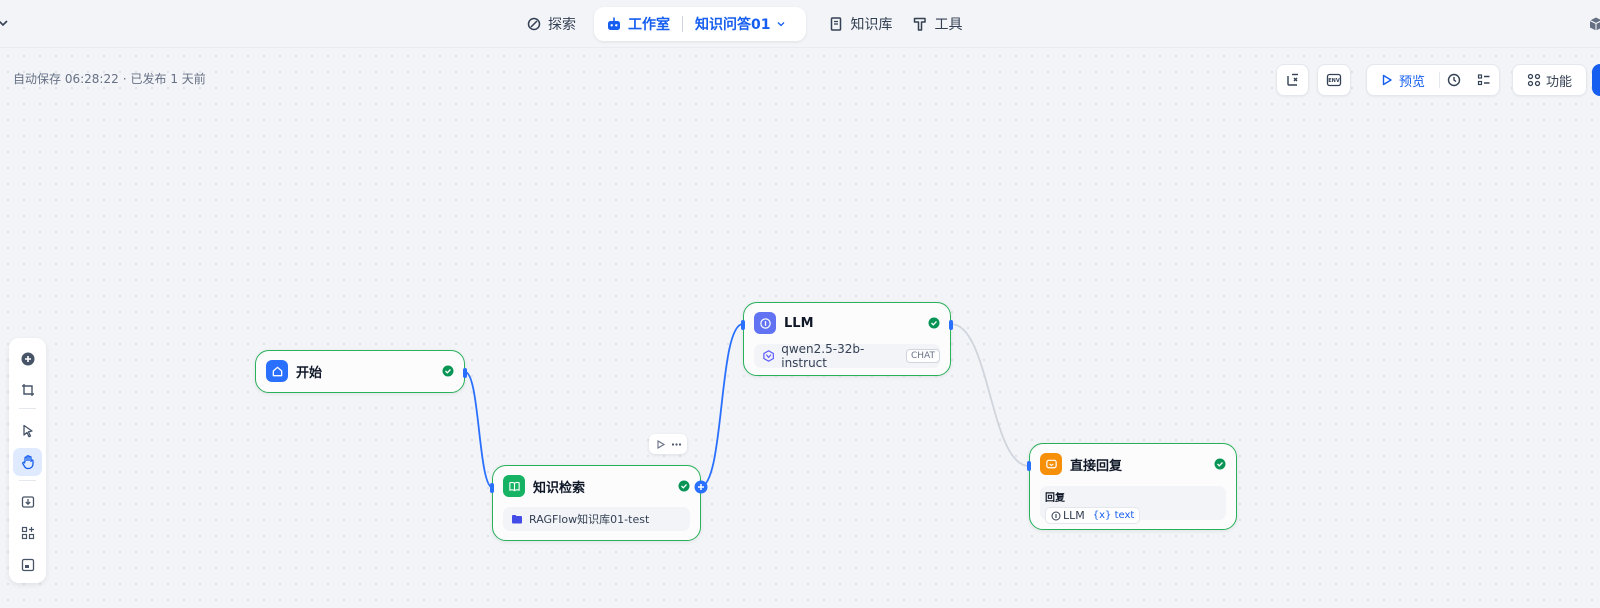 This screenshot has width=1600, height=608. Describe the element at coordinates (990, 395) in the screenshot. I see `edge-llm-answer` at that location.